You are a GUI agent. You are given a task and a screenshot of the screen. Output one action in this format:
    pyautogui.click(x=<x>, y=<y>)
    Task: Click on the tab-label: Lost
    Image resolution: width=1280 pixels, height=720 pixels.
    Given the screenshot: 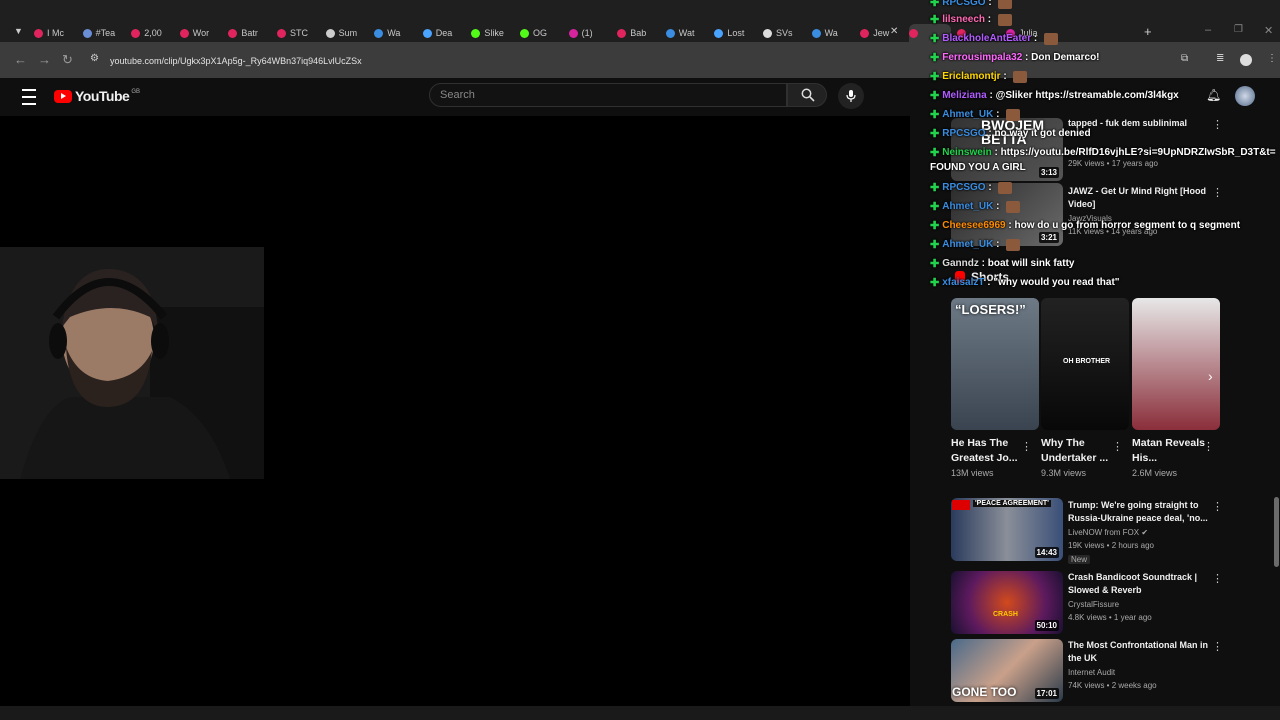 What is the action you would take?
    pyautogui.click(x=736, y=33)
    